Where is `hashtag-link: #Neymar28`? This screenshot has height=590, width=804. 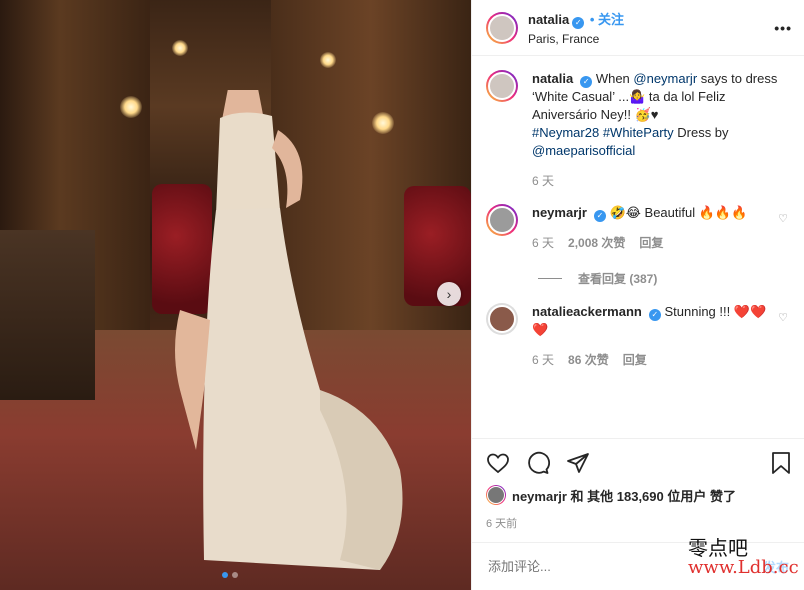 hashtag-link: #Neymar28 is located at coordinates (565, 132).